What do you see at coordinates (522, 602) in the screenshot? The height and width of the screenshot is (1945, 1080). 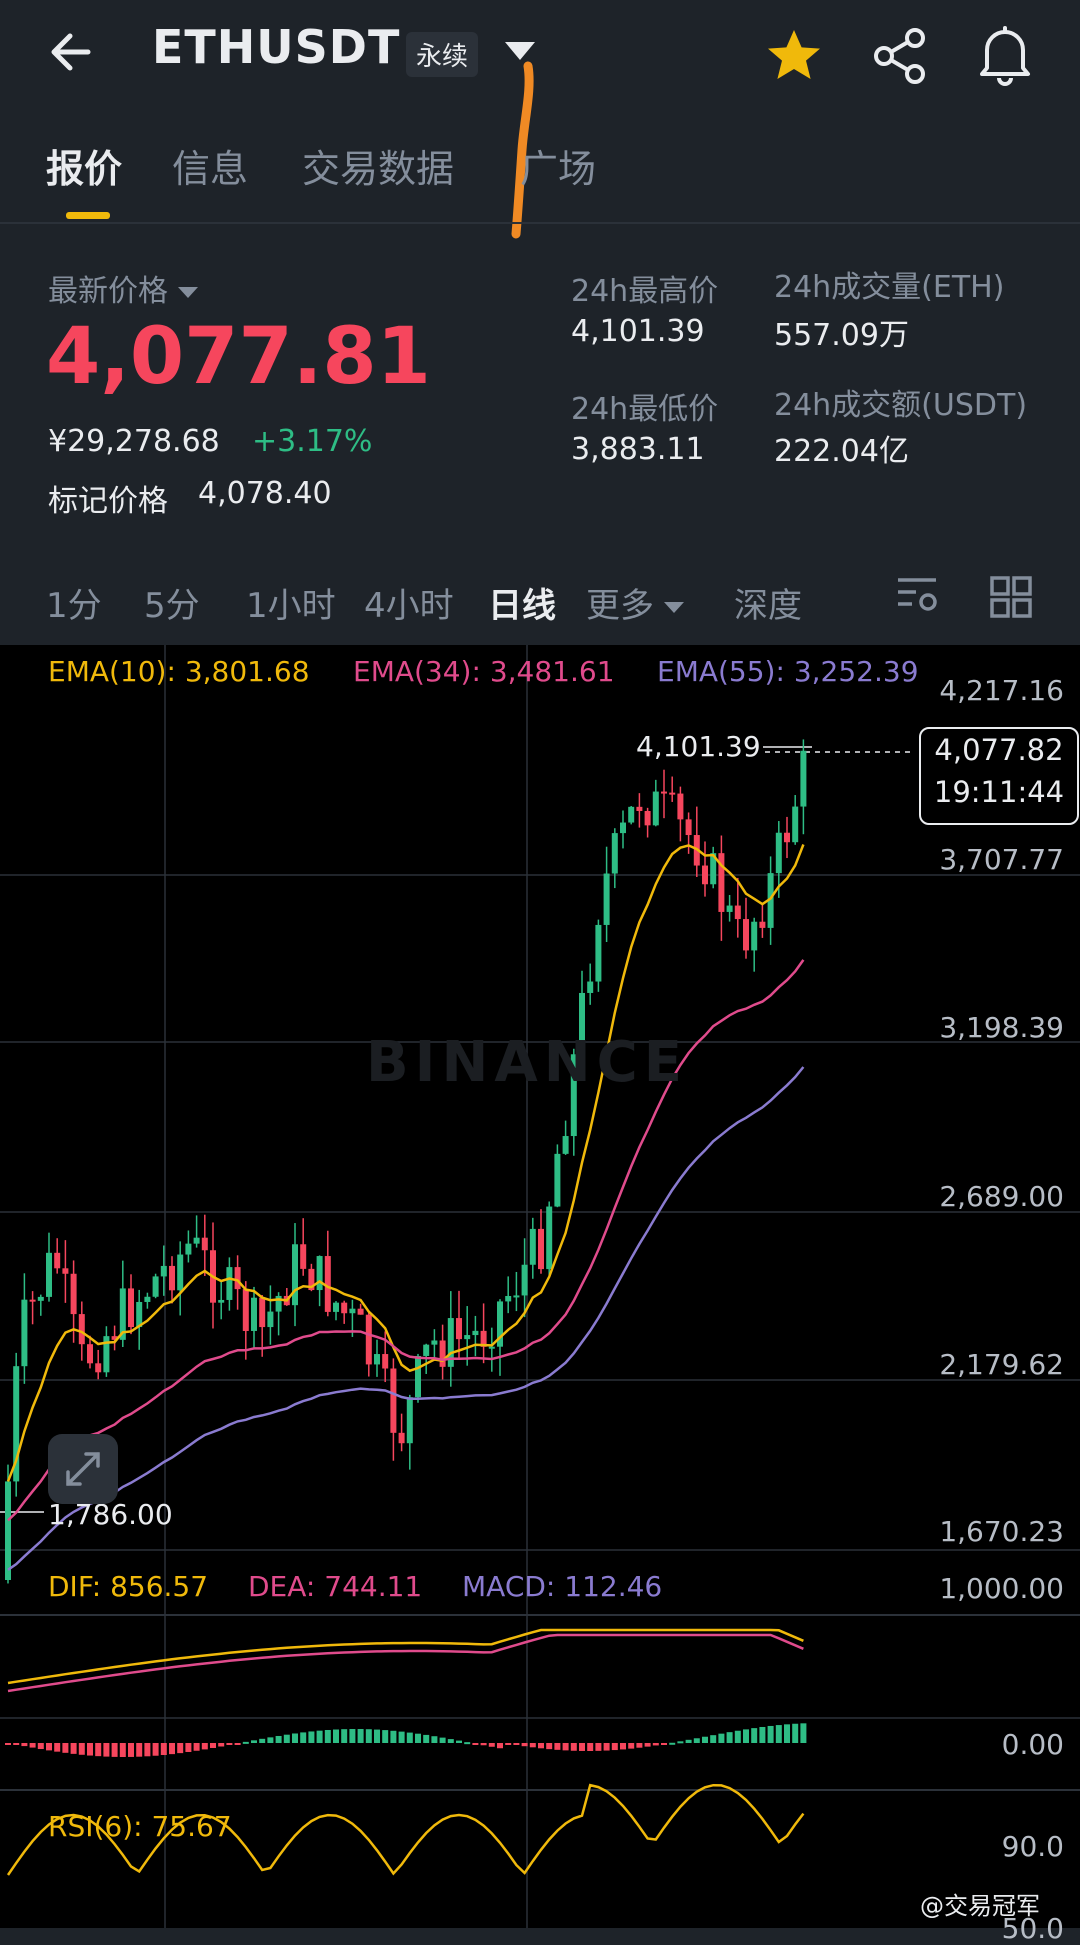 I see `interval-1d: 日线` at bounding box center [522, 602].